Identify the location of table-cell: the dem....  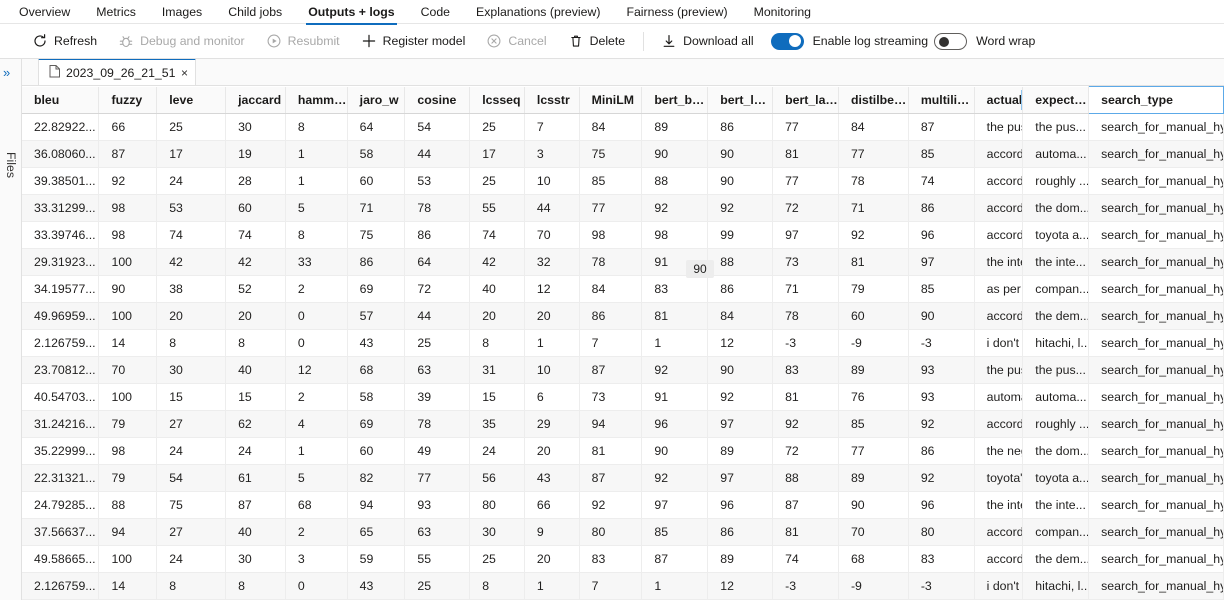
(1056, 559).